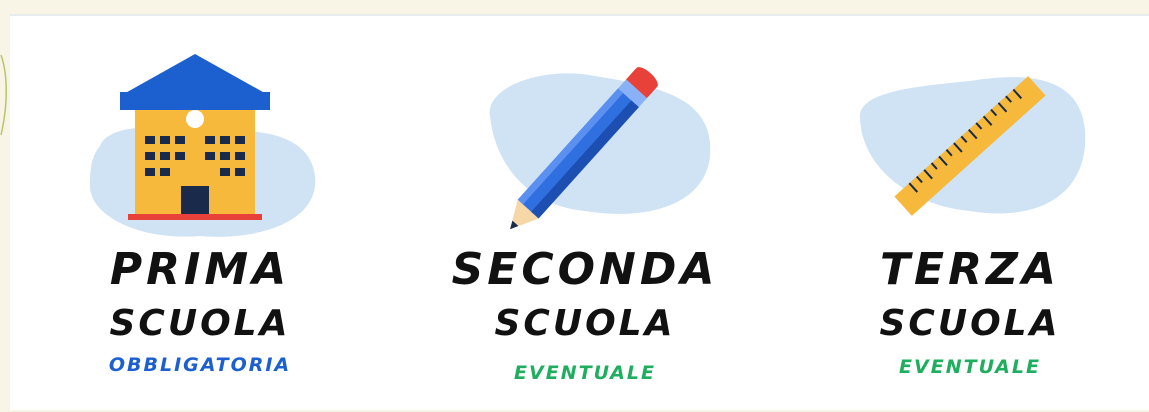 This screenshot has width=1149, height=412. I want to click on card-tag: OBBLIGATORIA, so click(200, 365).